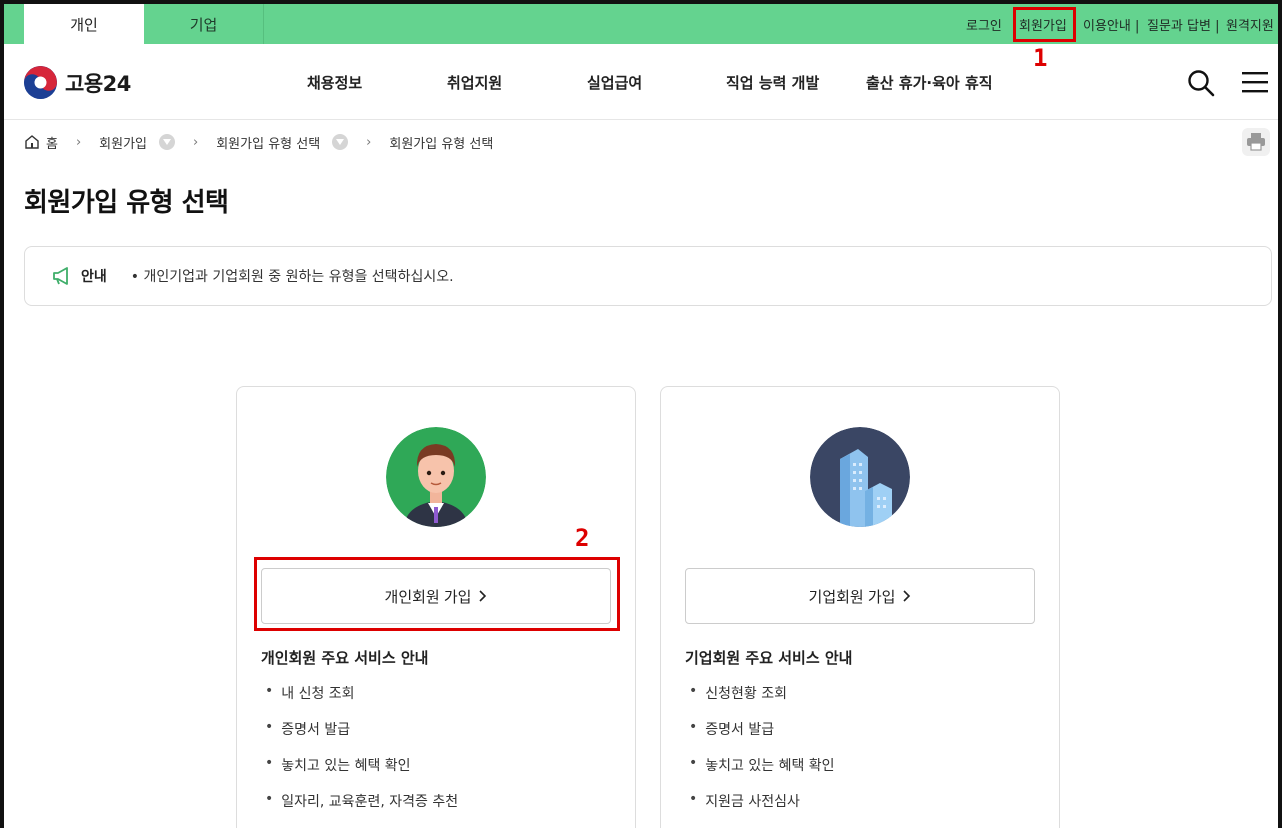 Image resolution: width=1282 pixels, height=828 pixels. I want to click on gnb-item-unemployment-benefits: 실업급여, so click(614, 82).